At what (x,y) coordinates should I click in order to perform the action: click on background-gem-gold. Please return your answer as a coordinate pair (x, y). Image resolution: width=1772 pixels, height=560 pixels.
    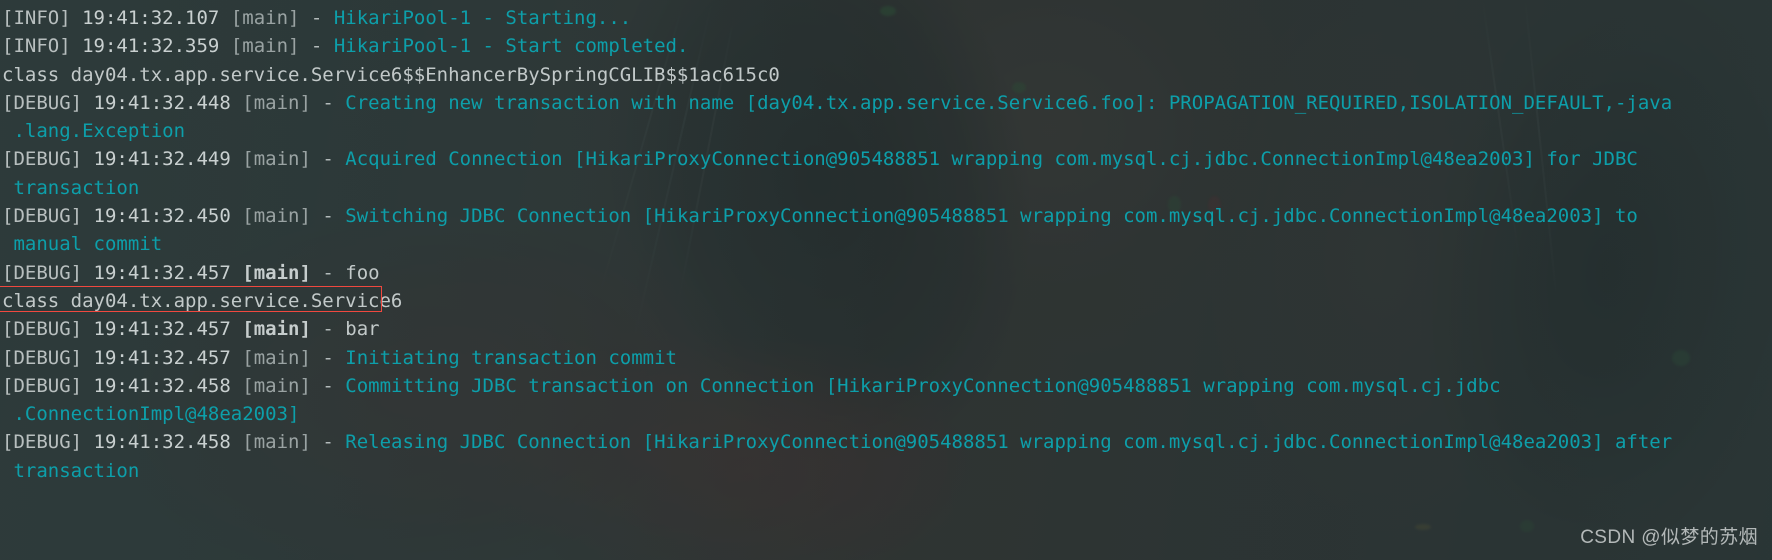
    Looking at the image, I should click on (1423, 527).